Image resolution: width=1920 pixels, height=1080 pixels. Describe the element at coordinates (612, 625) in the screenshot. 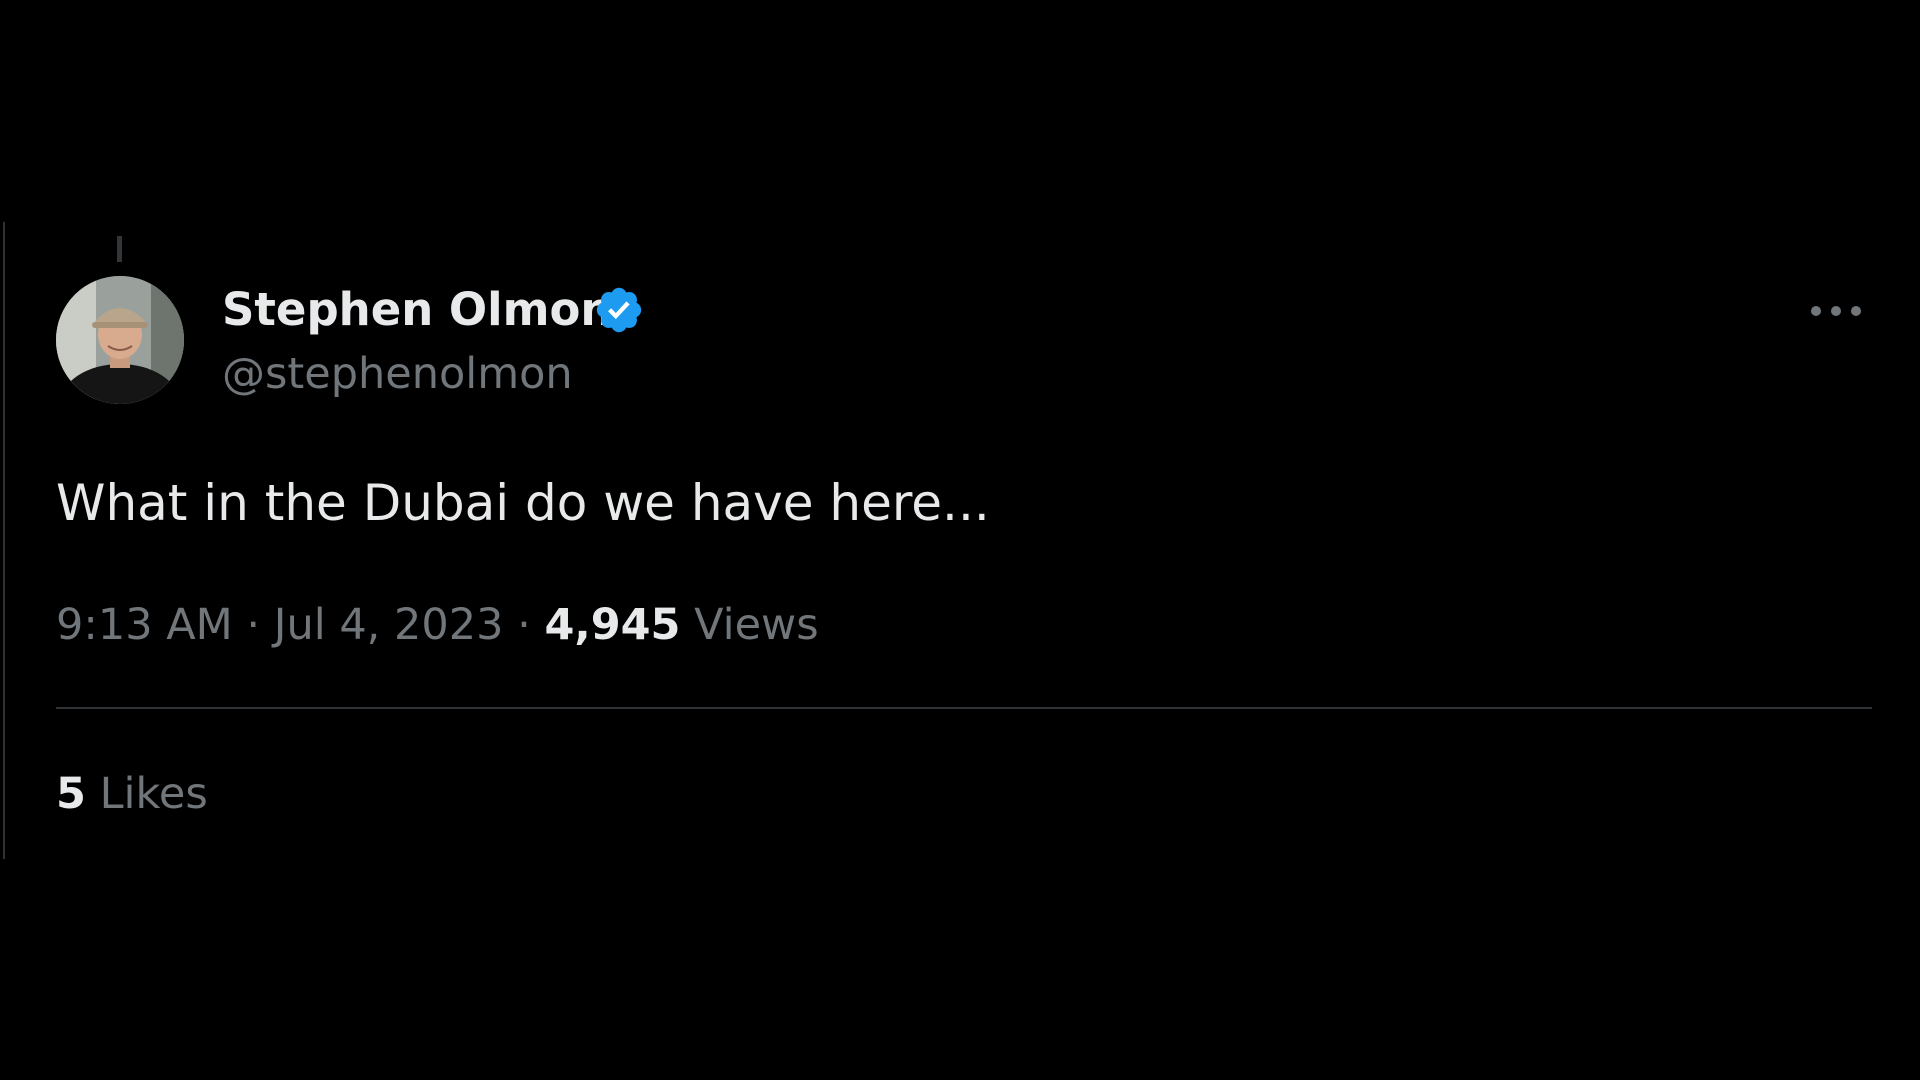

I see `views-count: 4,945` at that location.